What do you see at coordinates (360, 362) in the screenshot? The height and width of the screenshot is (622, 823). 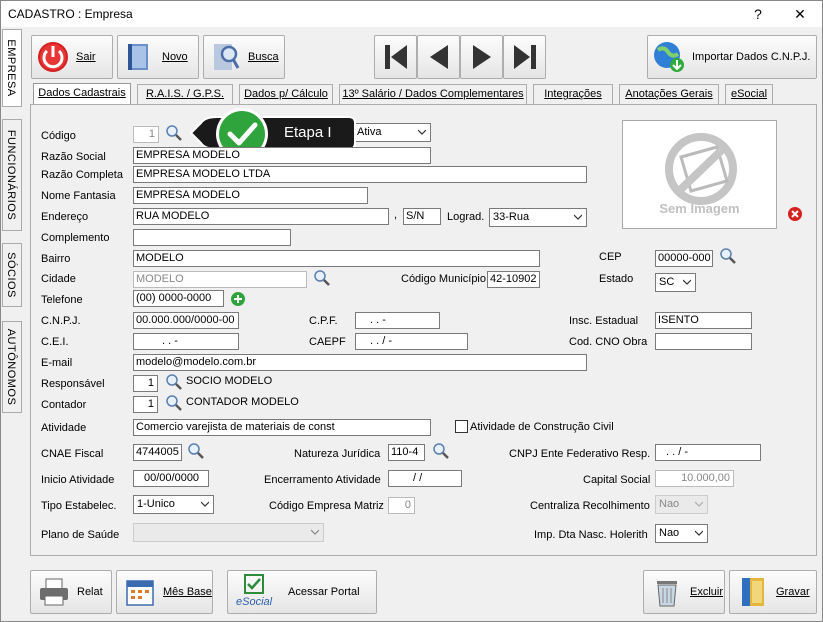 I see `email-input: modelo@modelo.com.br` at bounding box center [360, 362].